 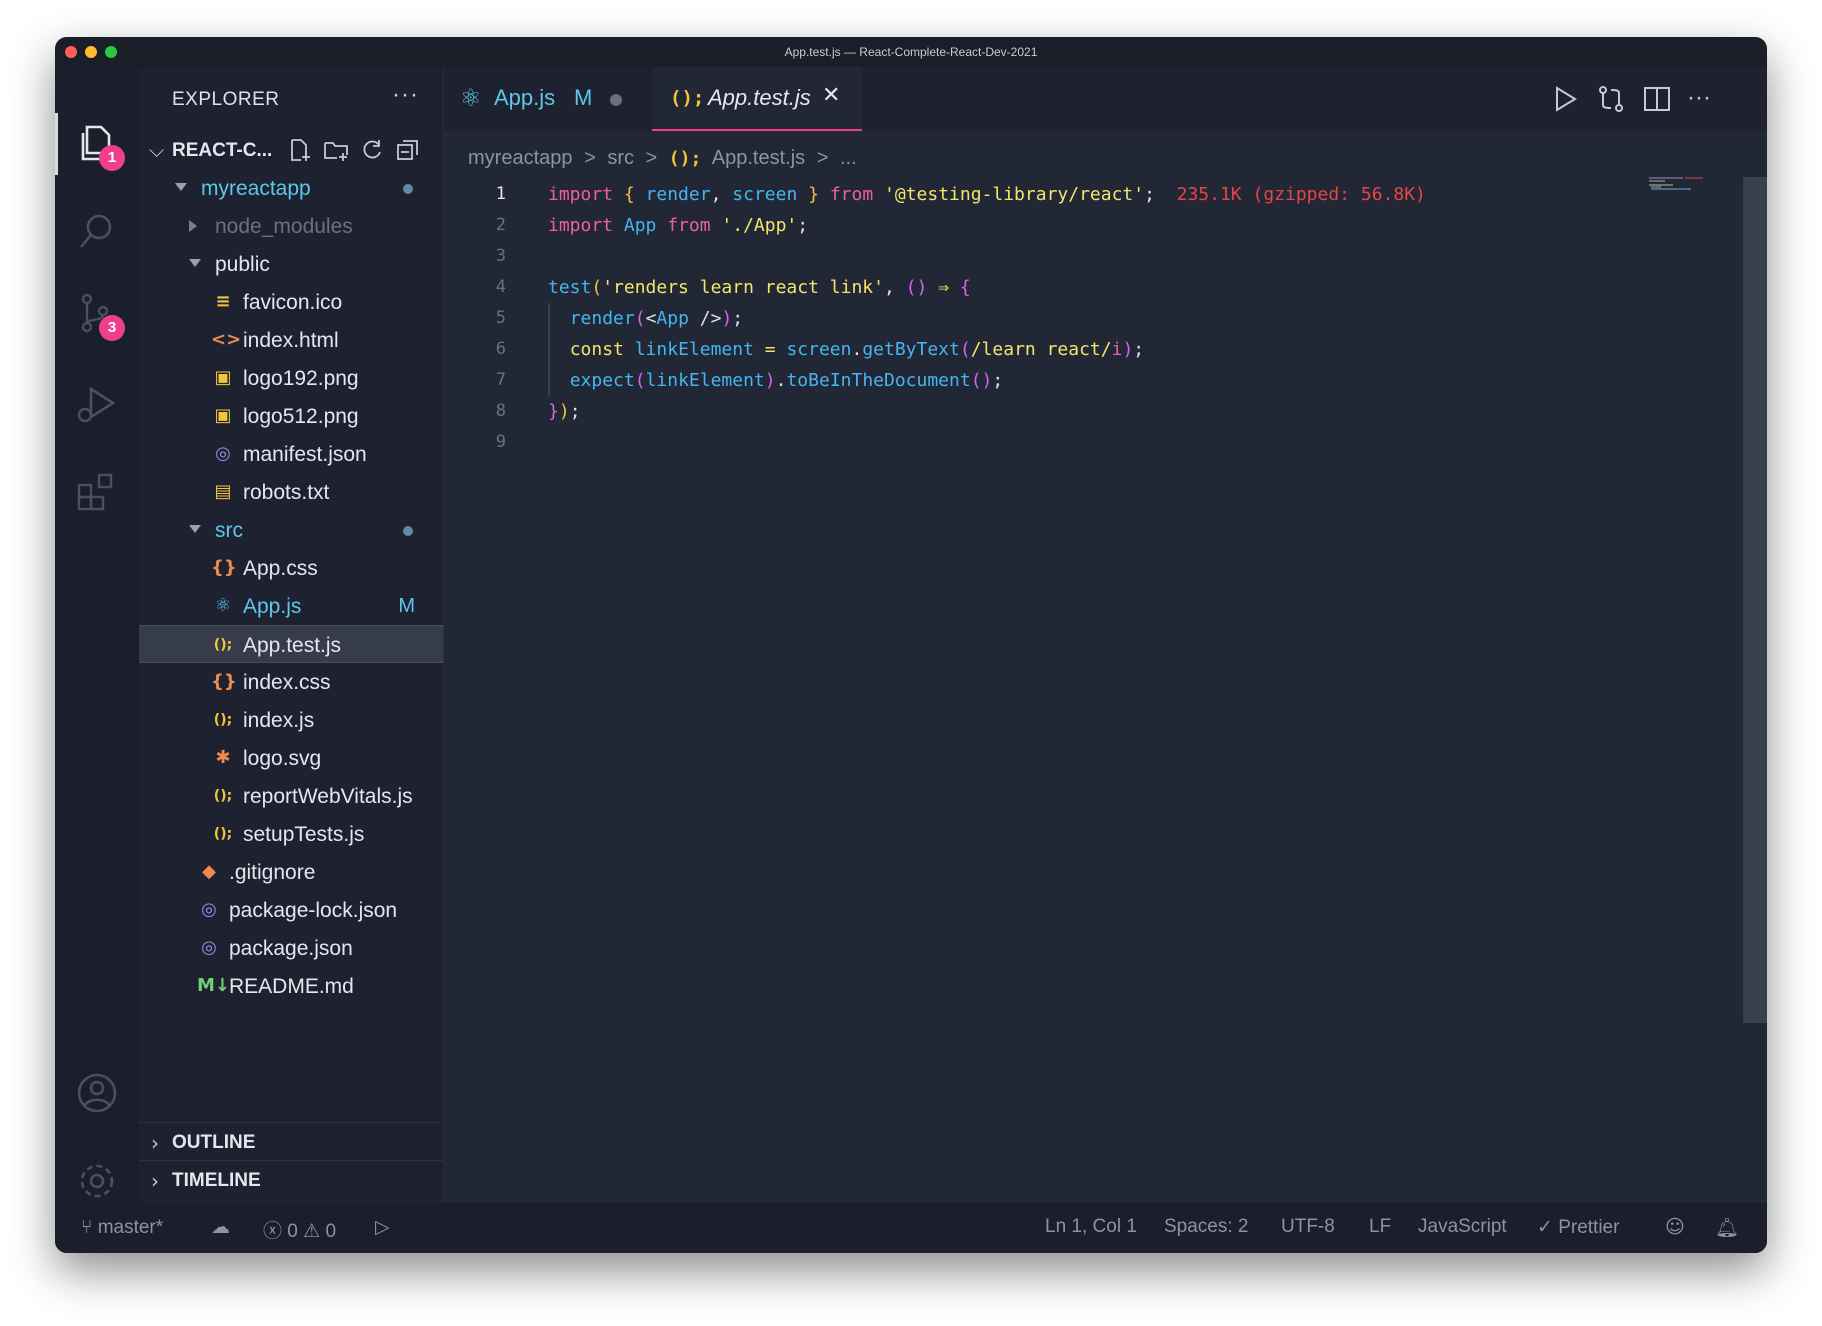 What do you see at coordinates (1675, 1227) in the screenshot?
I see `feedback-icon: ☺` at bounding box center [1675, 1227].